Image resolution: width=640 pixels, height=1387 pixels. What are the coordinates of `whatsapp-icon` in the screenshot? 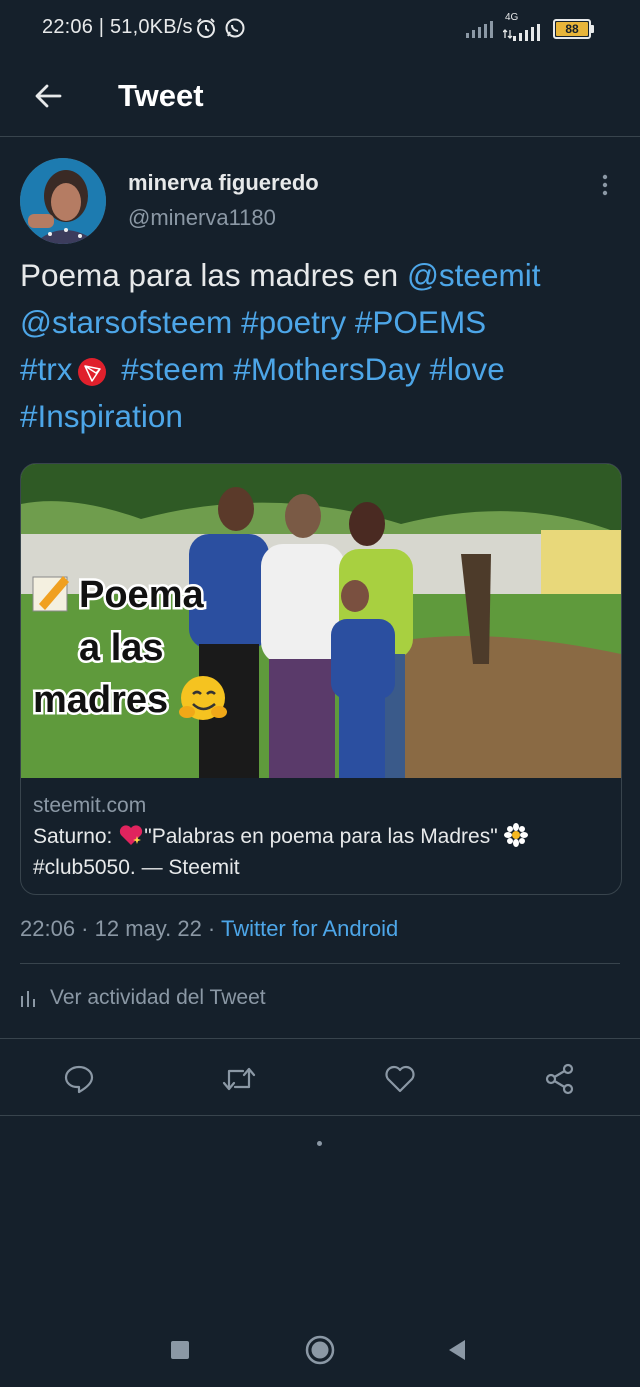 It's located at (235, 28).